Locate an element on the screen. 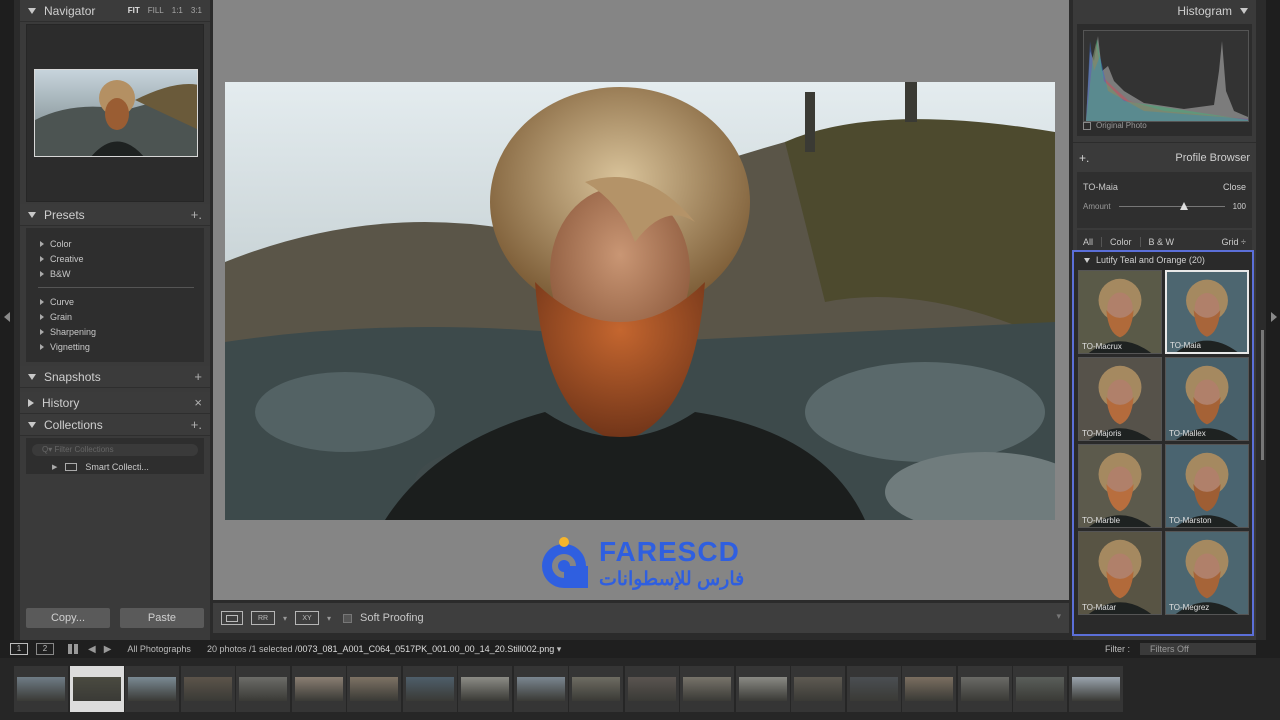  preset-folder-creative: Creative is located at coordinates (115, 258).